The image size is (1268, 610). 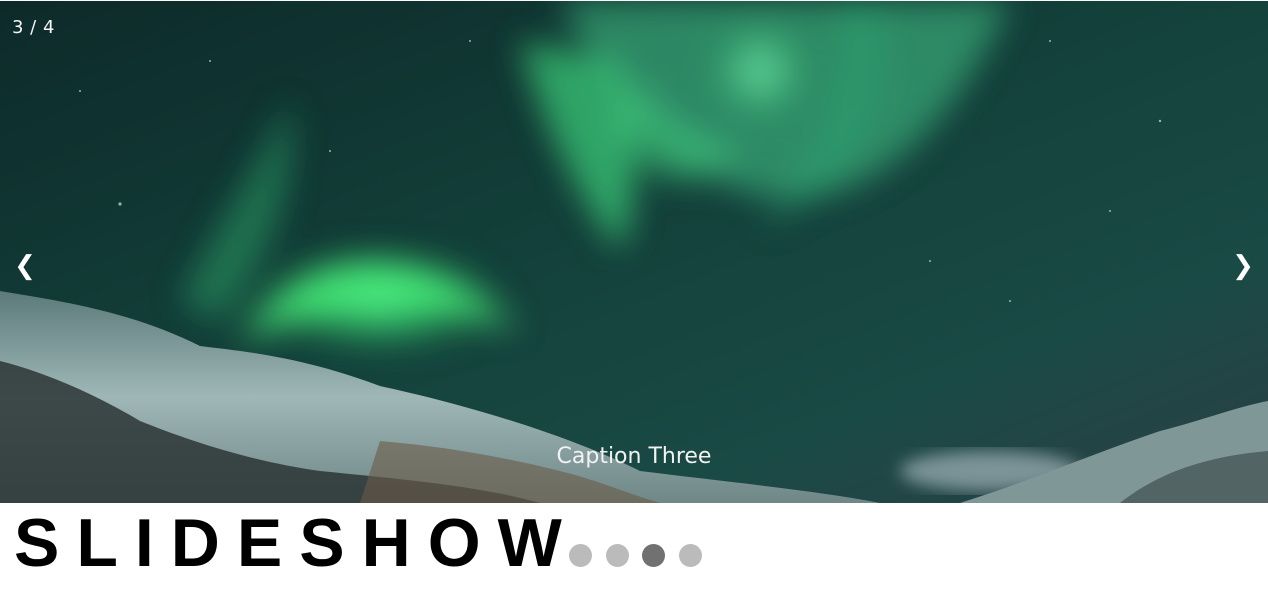 I want to click on next-button: ❯, so click(x=1243, y=266).